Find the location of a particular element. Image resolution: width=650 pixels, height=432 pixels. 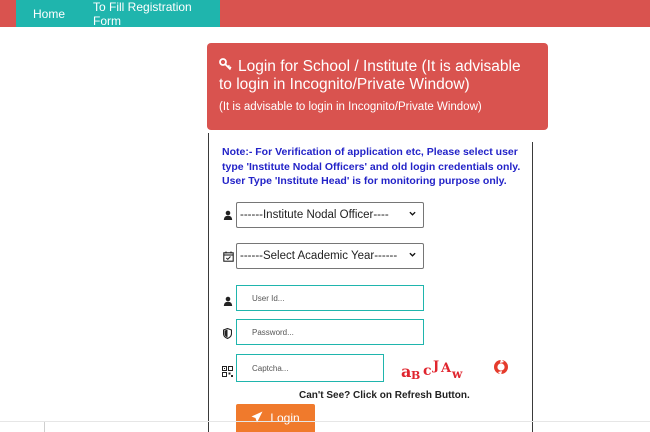

top-navbar: Home To Fill Registration Form is located at coordinates (325, 14).